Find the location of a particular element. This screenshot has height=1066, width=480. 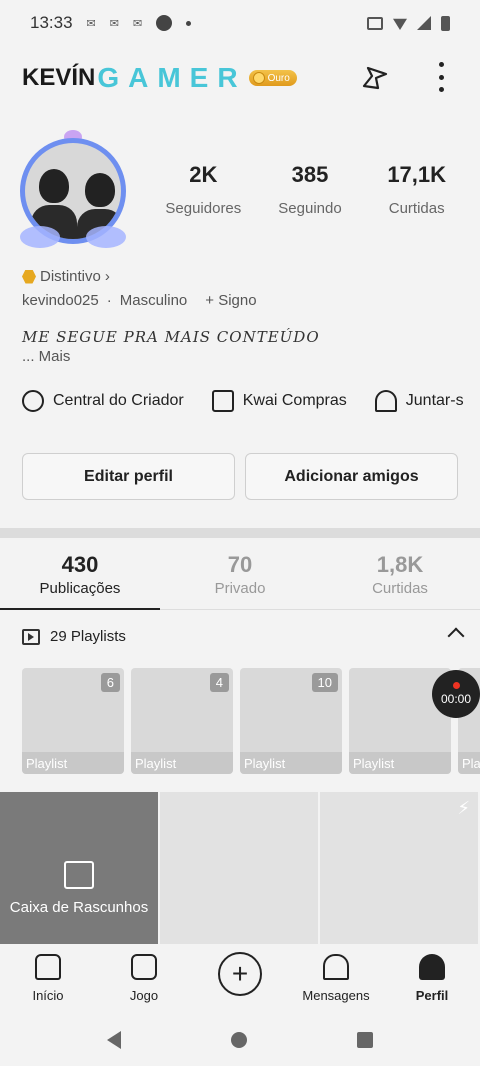

tab-publications: 430 Publicações is located at coordinates (80, 575).